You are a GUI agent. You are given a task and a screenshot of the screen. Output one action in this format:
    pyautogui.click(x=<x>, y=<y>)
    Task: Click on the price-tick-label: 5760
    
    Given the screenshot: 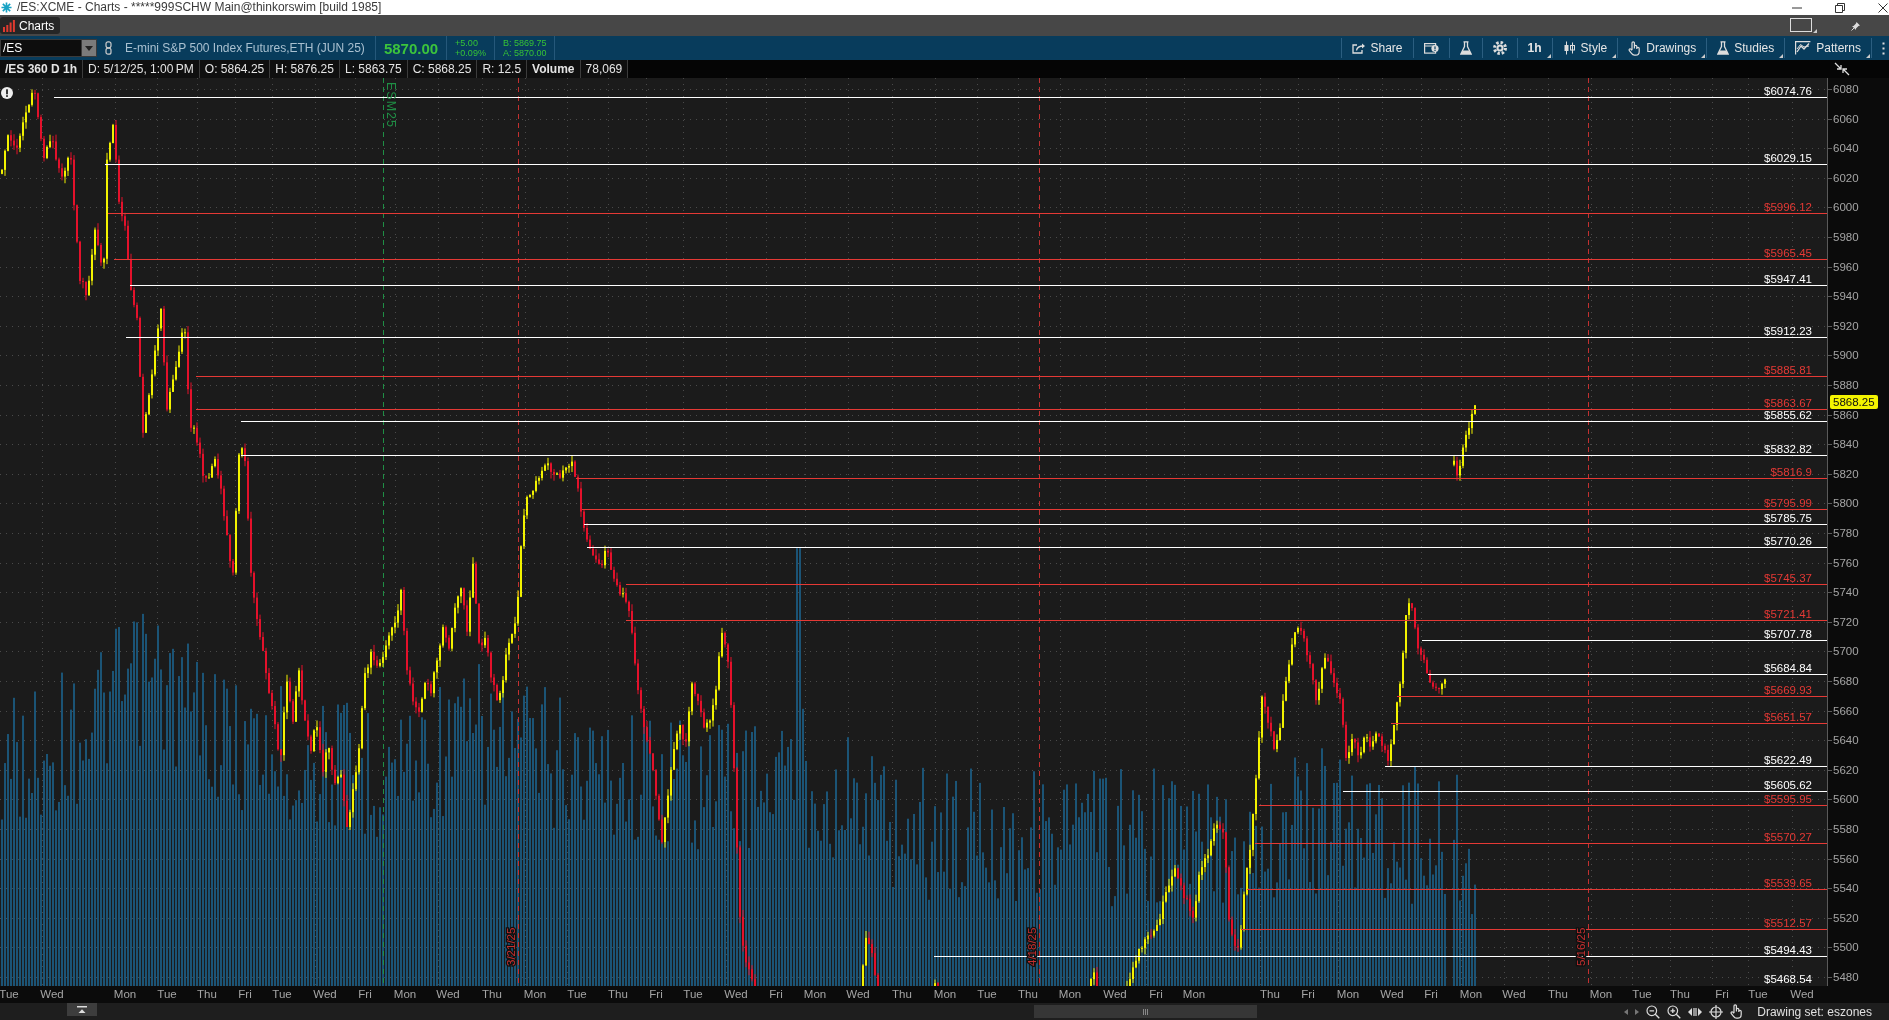 What is the action you would take?
    pyautogui.click(x=1846, y=562)
    